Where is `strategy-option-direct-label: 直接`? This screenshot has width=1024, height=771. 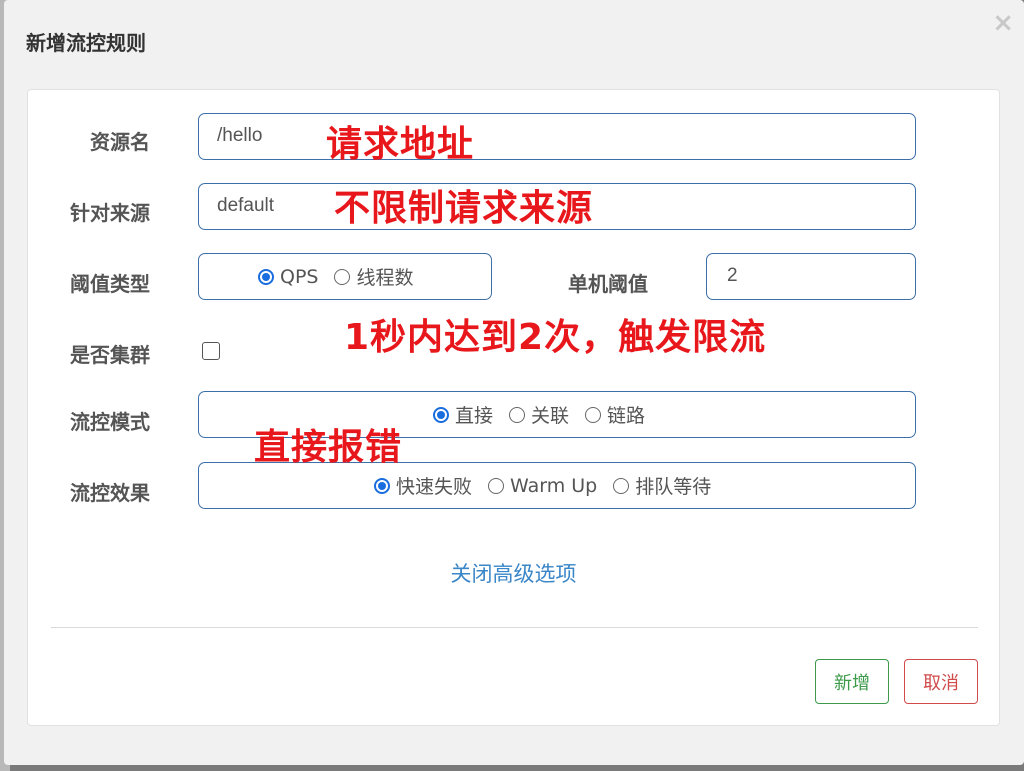 strategy-option-direct-label: 直接 is located at coordinates (474, 416).